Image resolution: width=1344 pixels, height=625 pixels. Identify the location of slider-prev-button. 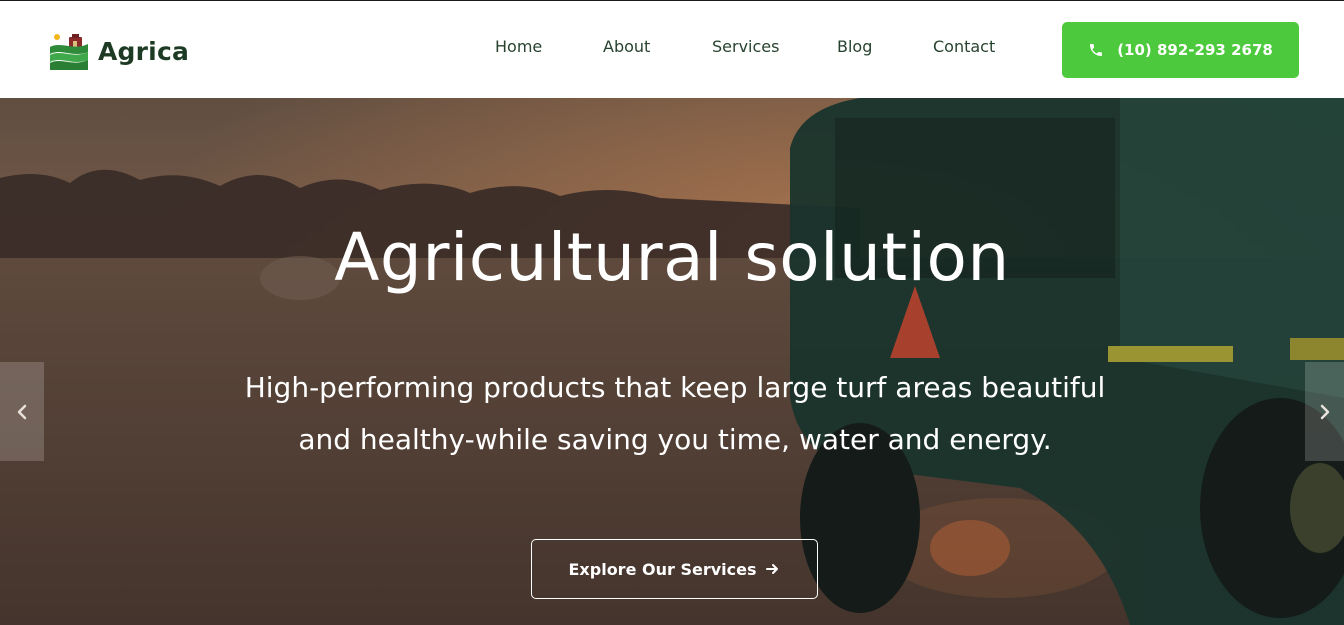
(22, 411).